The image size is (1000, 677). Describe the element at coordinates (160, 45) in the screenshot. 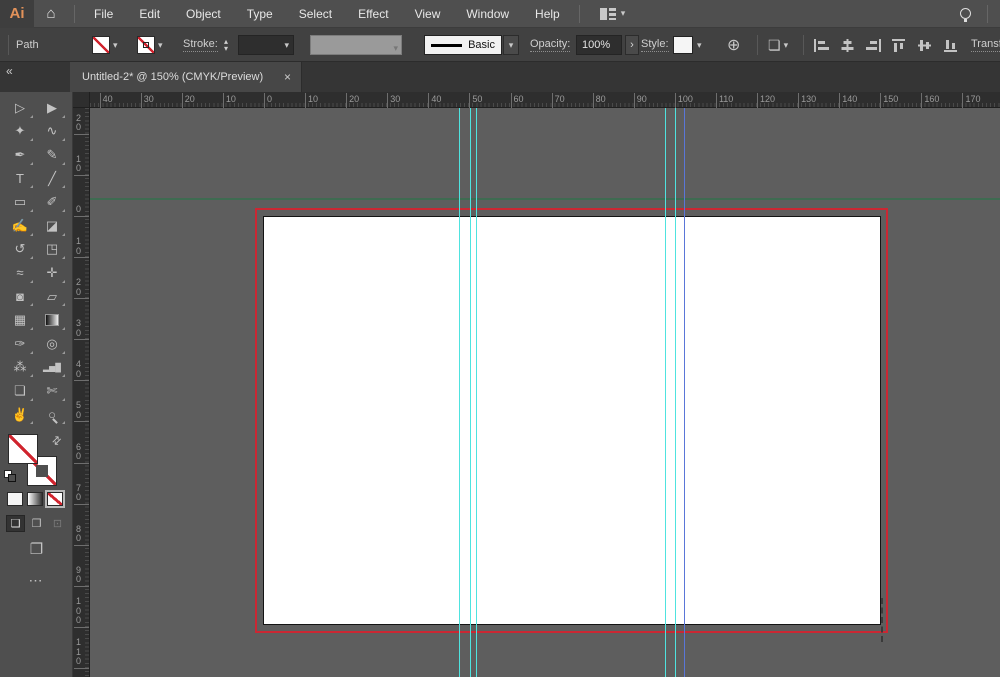

I see `stroke-color-dropdown: ▾` at that location.